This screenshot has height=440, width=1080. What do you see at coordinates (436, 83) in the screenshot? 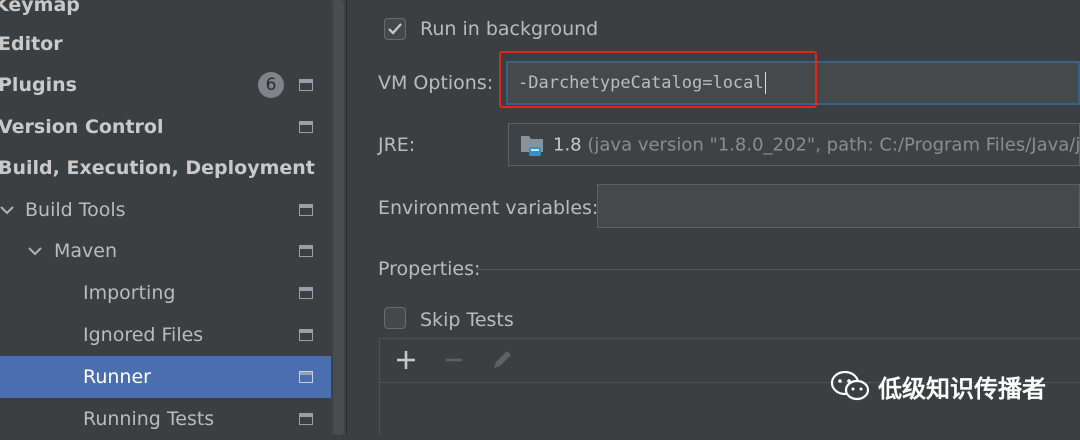
I see `vm-options-label: VM Options:` at bounding box center [436, 83].